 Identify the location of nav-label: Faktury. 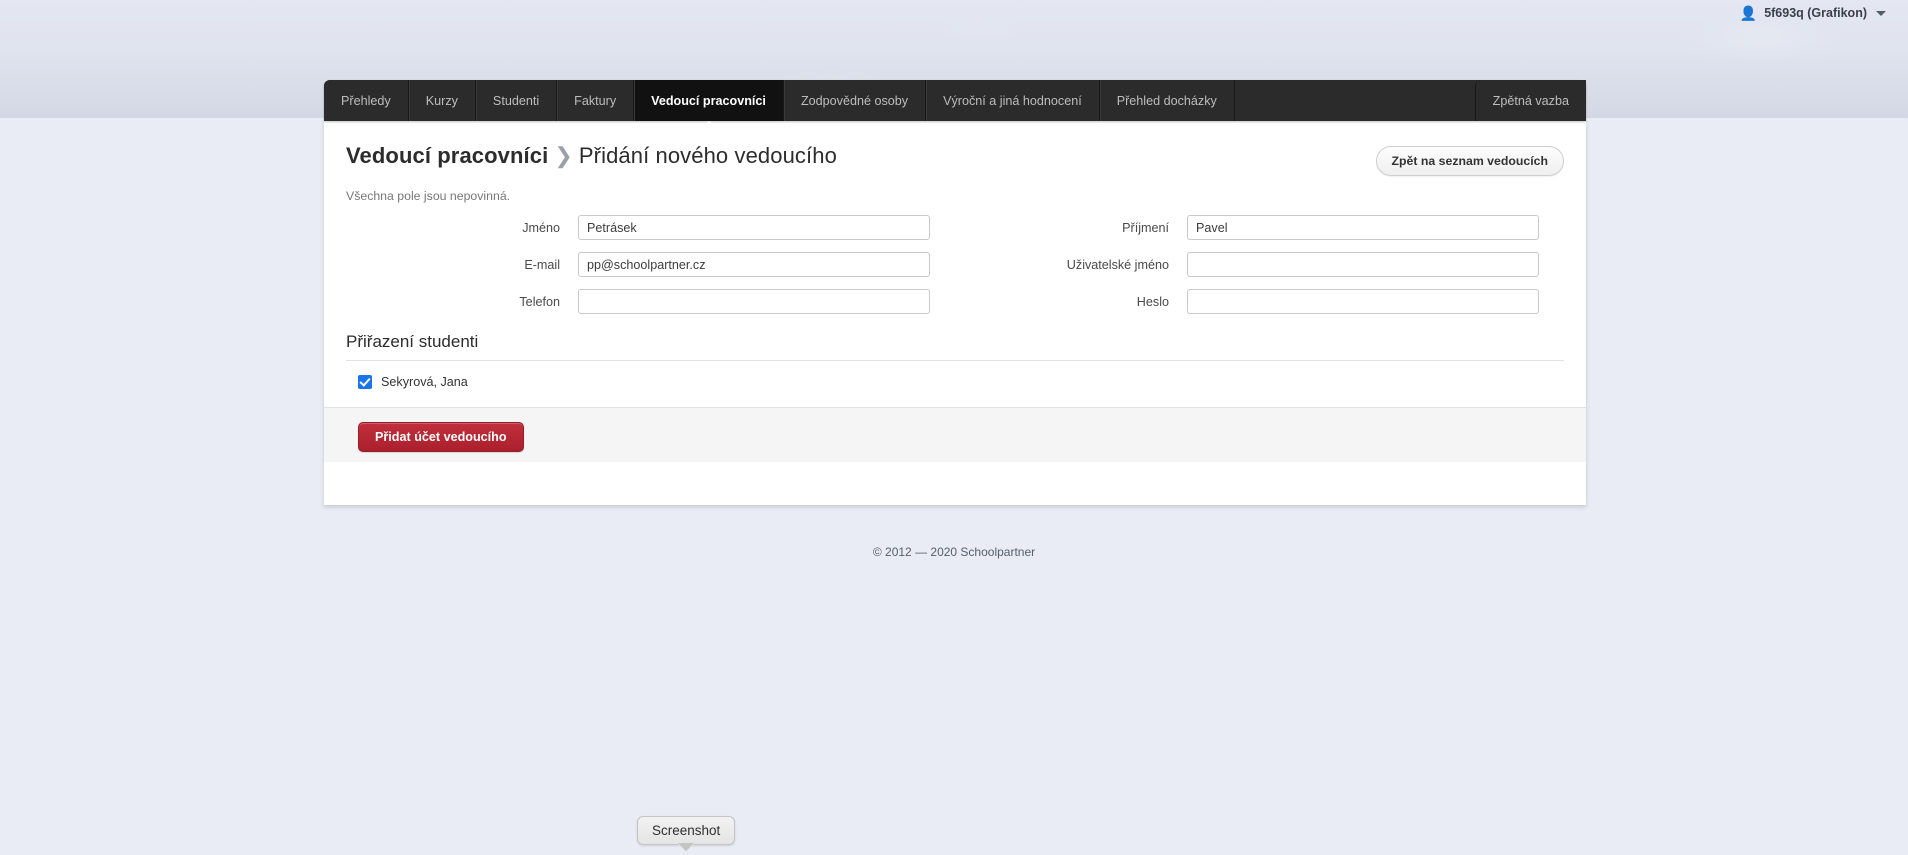
(595, 100).